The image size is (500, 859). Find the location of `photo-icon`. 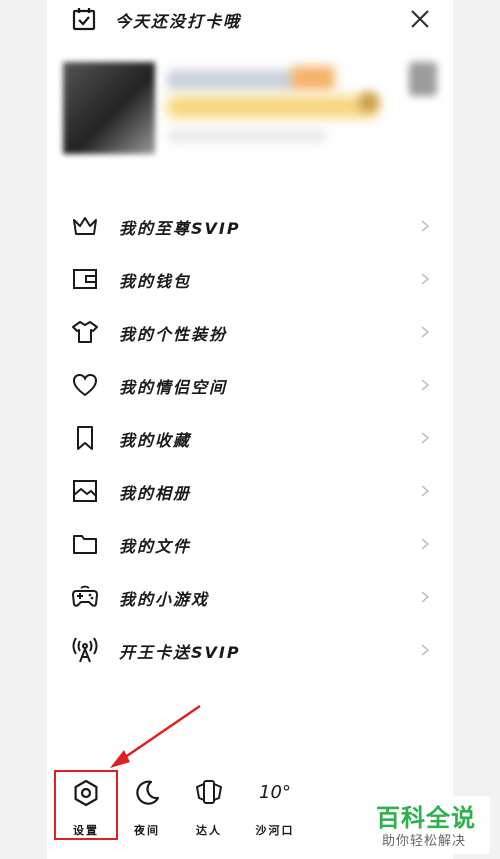

photo-icon is located at coordinates (85, 491).